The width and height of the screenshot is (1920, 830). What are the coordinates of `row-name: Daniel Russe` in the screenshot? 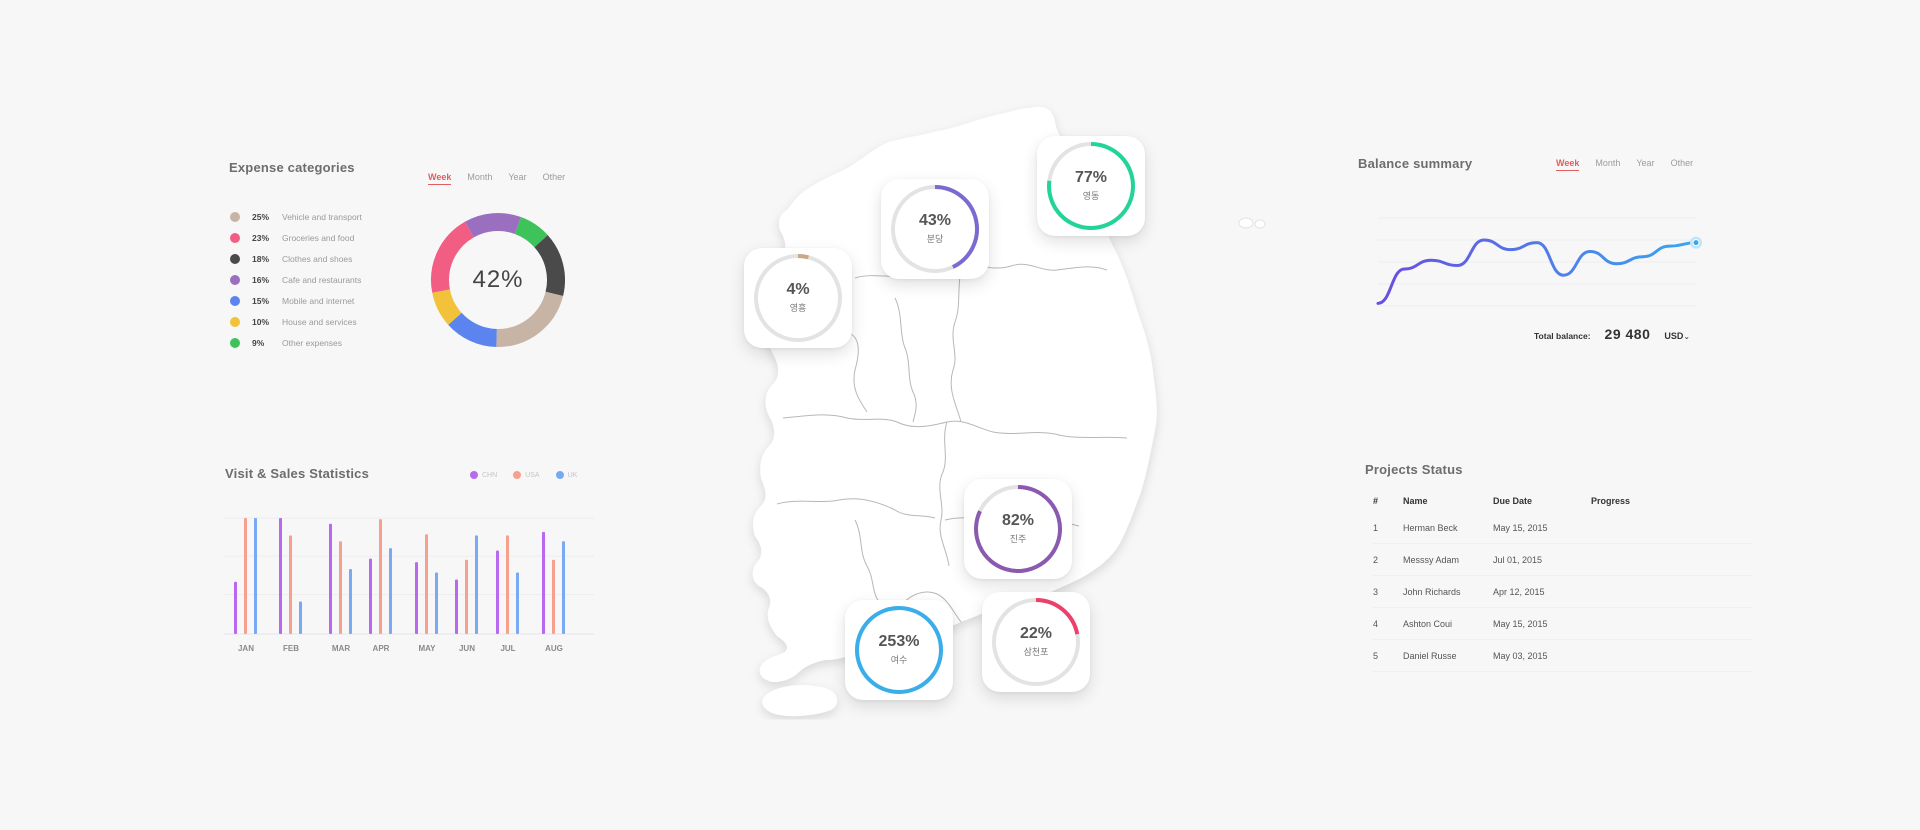 It's located at (1430, 655).